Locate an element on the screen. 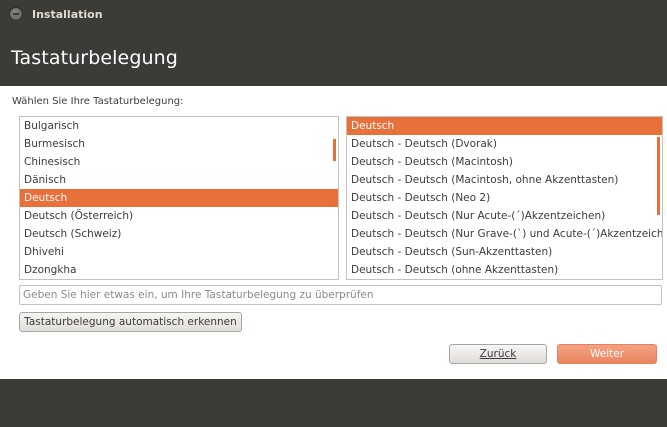 Image resolution: width=667 pixels, height=427 pixels. layout-list-item: Deutsch is located at coordinates (179, 198).